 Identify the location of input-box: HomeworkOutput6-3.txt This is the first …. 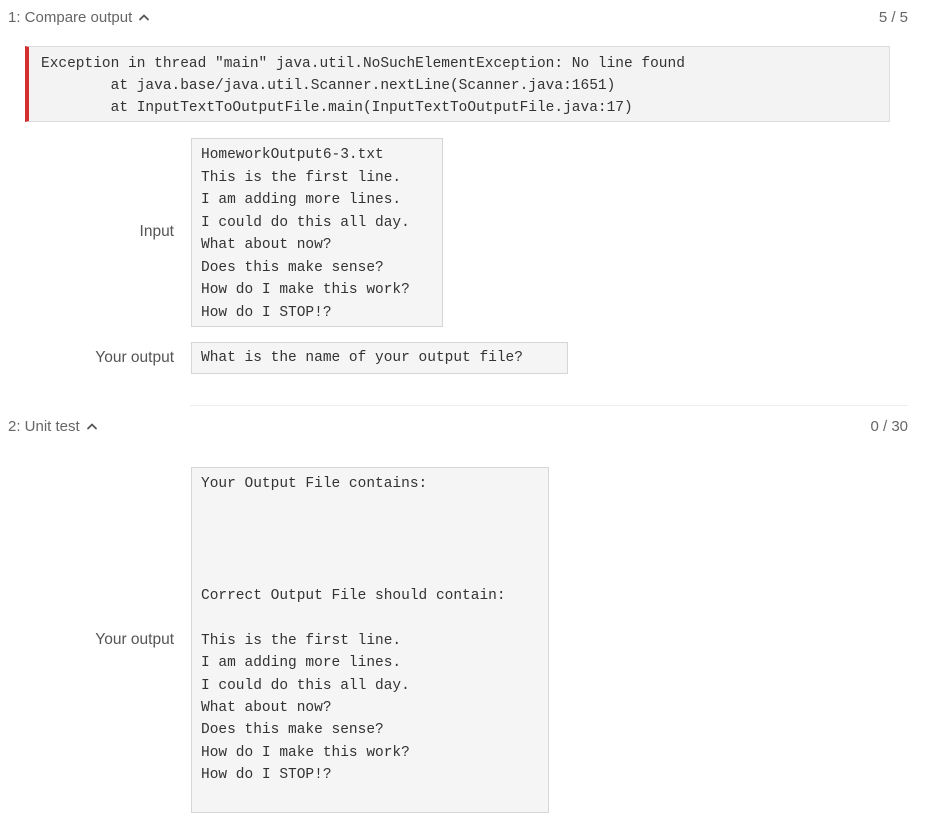
(317, 232).